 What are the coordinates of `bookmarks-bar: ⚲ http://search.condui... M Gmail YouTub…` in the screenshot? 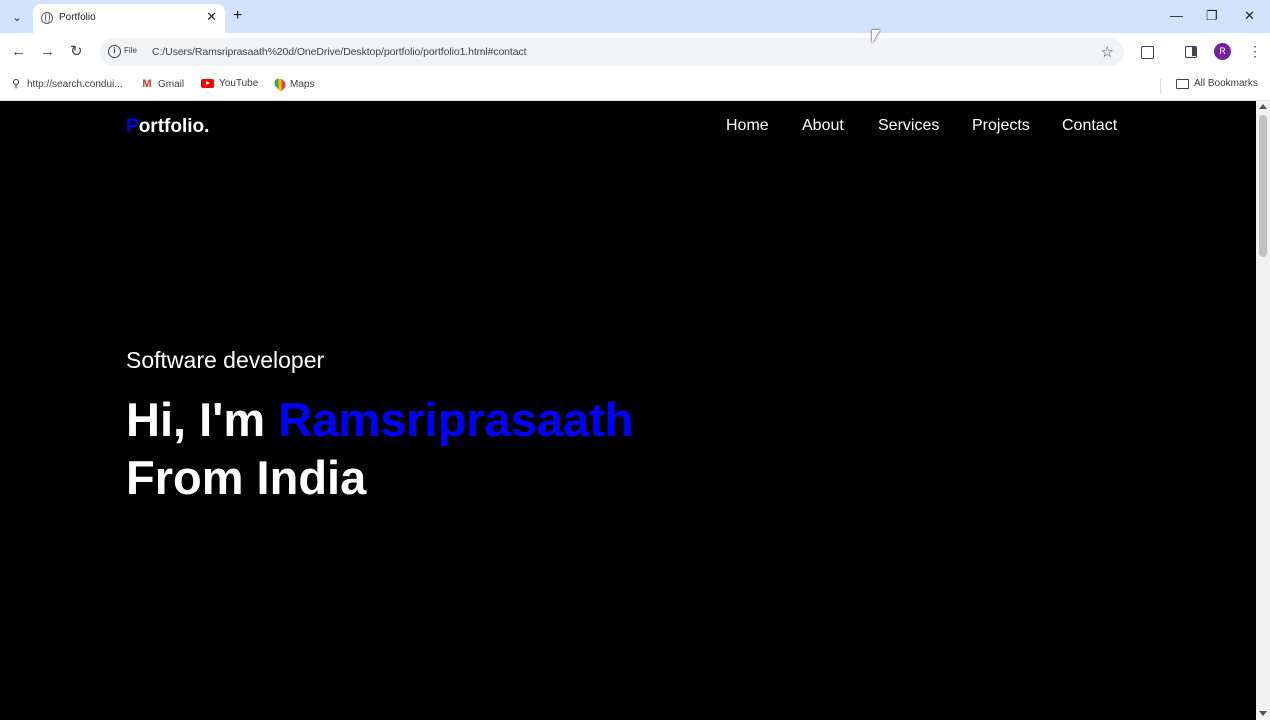 It's located at (635, 86).